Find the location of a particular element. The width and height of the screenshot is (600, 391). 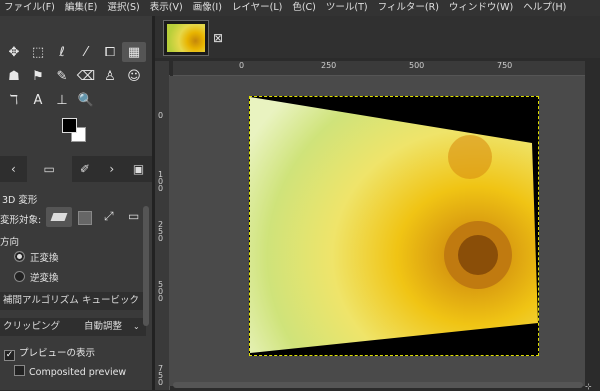

menu-select: 選択(S) is located at coordinates (124, 8).